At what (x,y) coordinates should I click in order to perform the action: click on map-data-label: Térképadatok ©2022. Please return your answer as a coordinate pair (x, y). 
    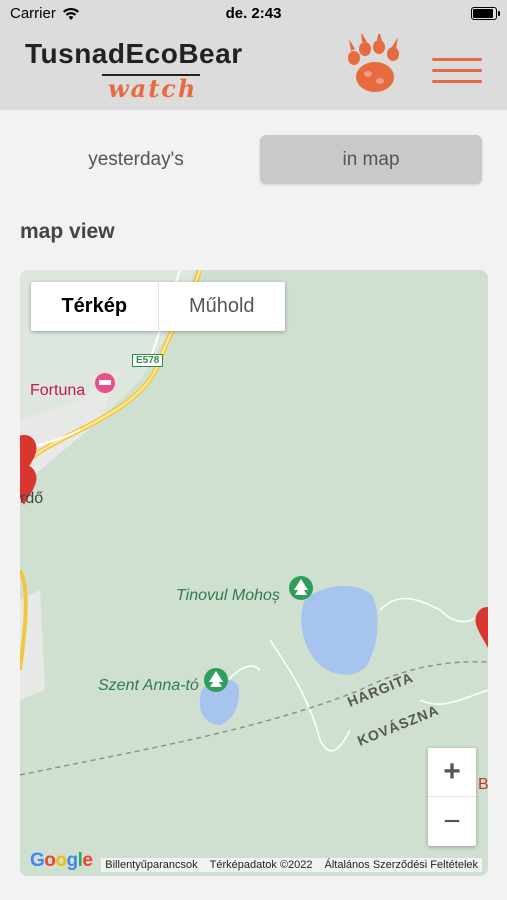
    Looking at the image, I should click on (261, 865).